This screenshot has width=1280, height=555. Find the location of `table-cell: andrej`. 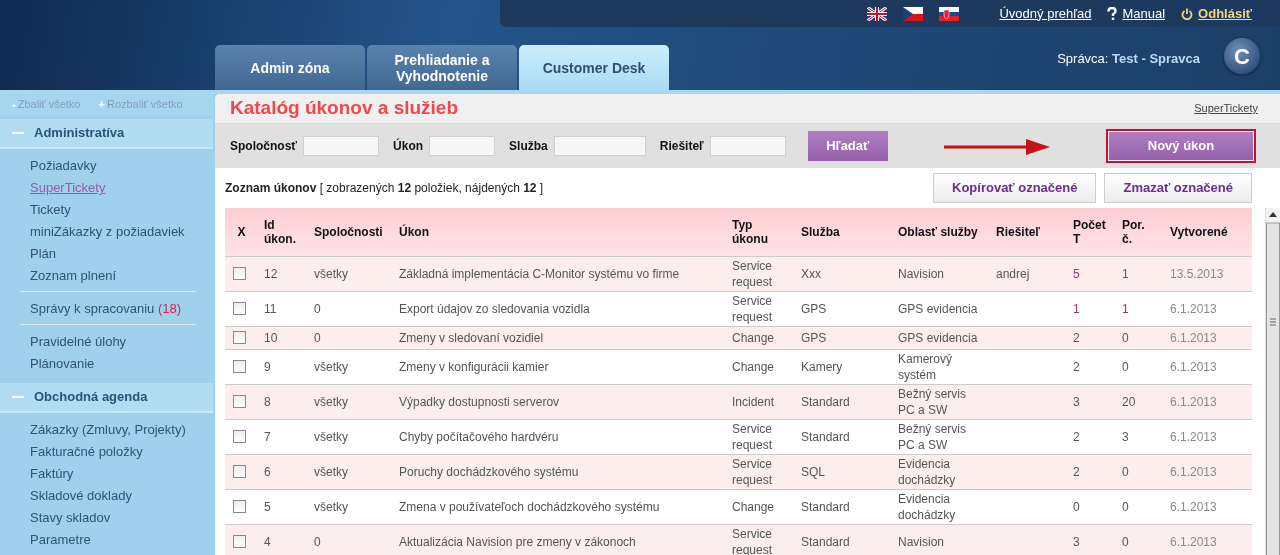

table-cell: andrej is located at coordinates (1013, 273).